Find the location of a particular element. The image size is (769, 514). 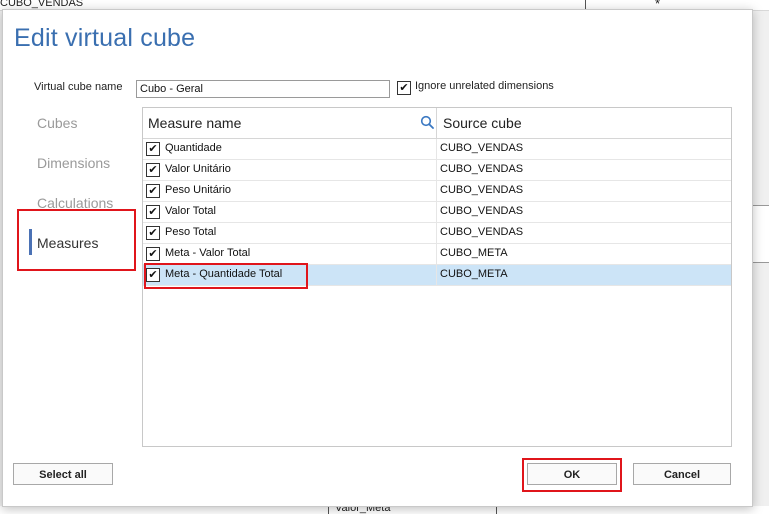

table-row: ✔ Peso Unitário CUBO_VENDAS is located at coordinates (437, 191).